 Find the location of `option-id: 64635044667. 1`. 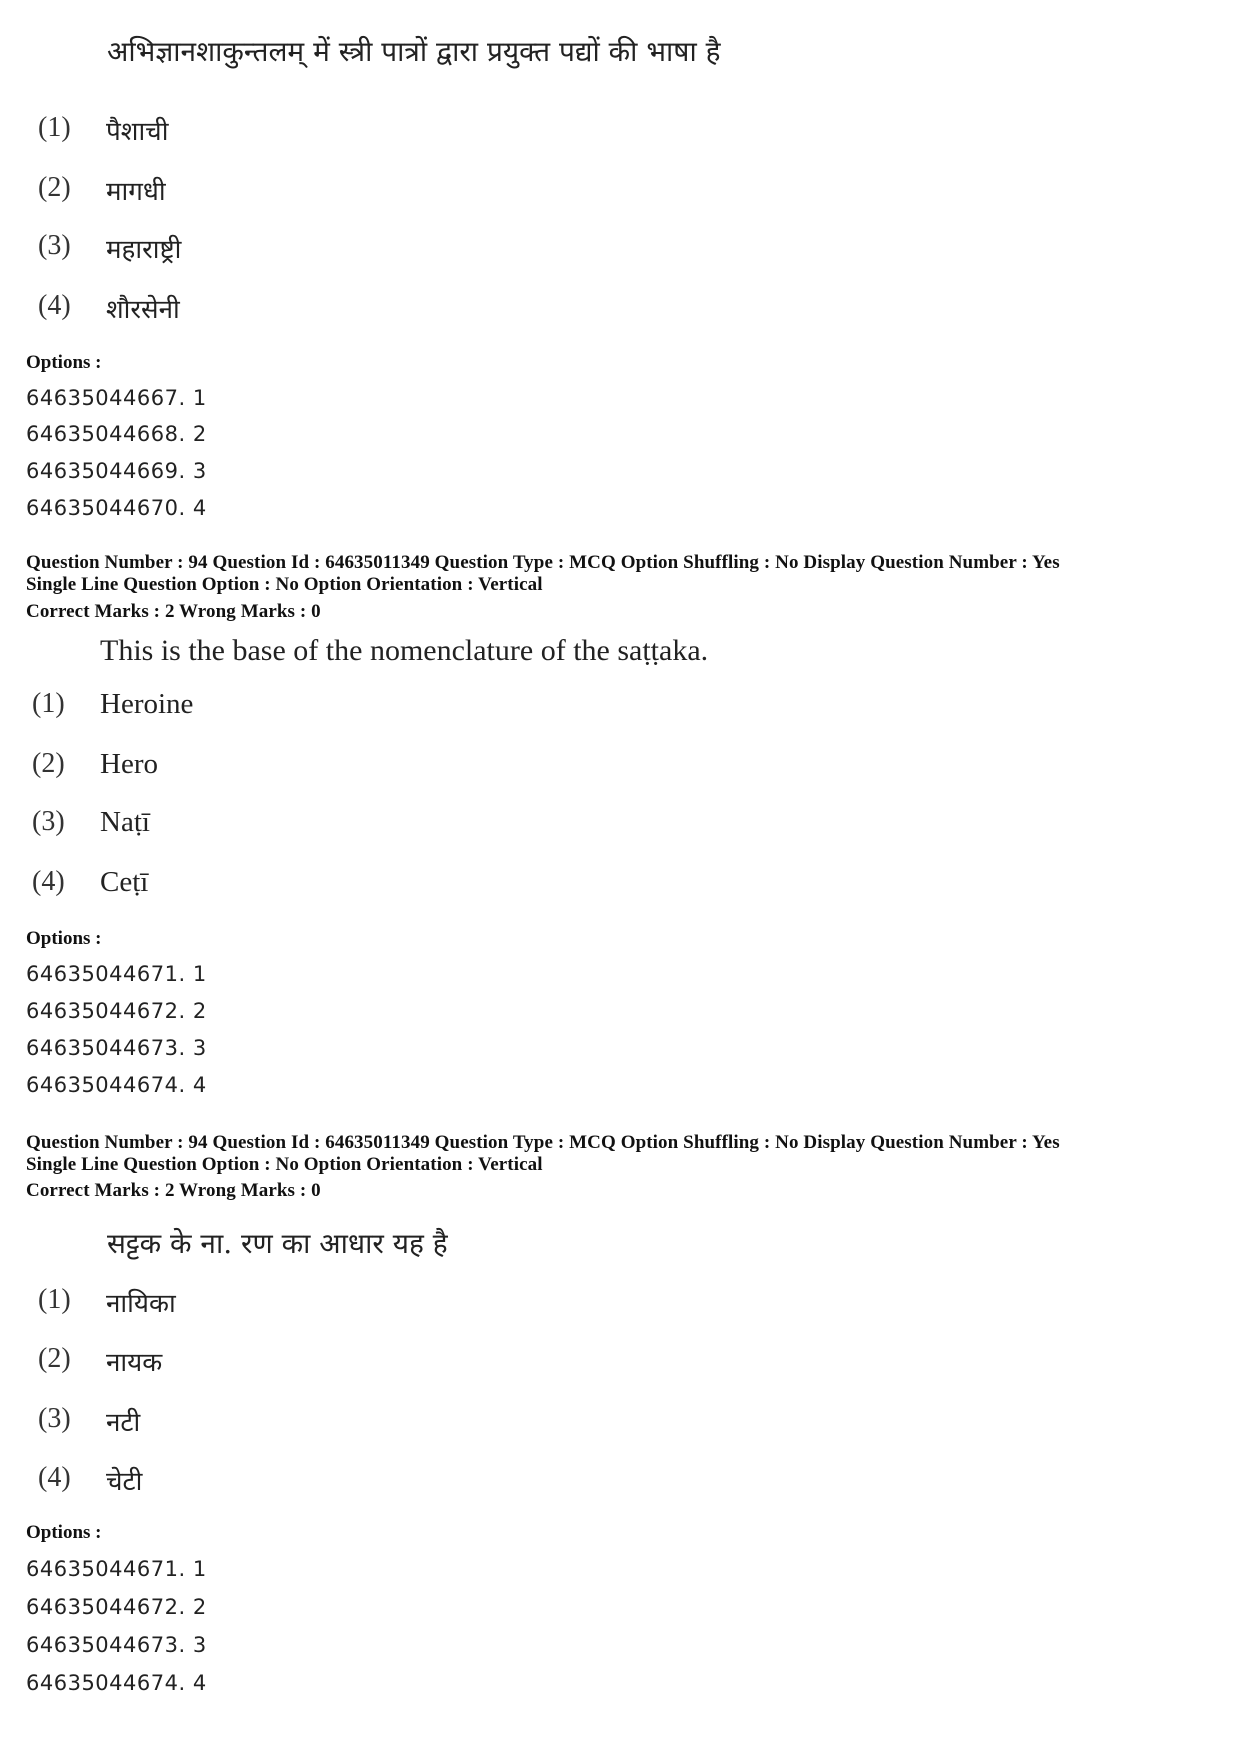

option-id: 64635044667. 1 is located at coordinates (116, 398).